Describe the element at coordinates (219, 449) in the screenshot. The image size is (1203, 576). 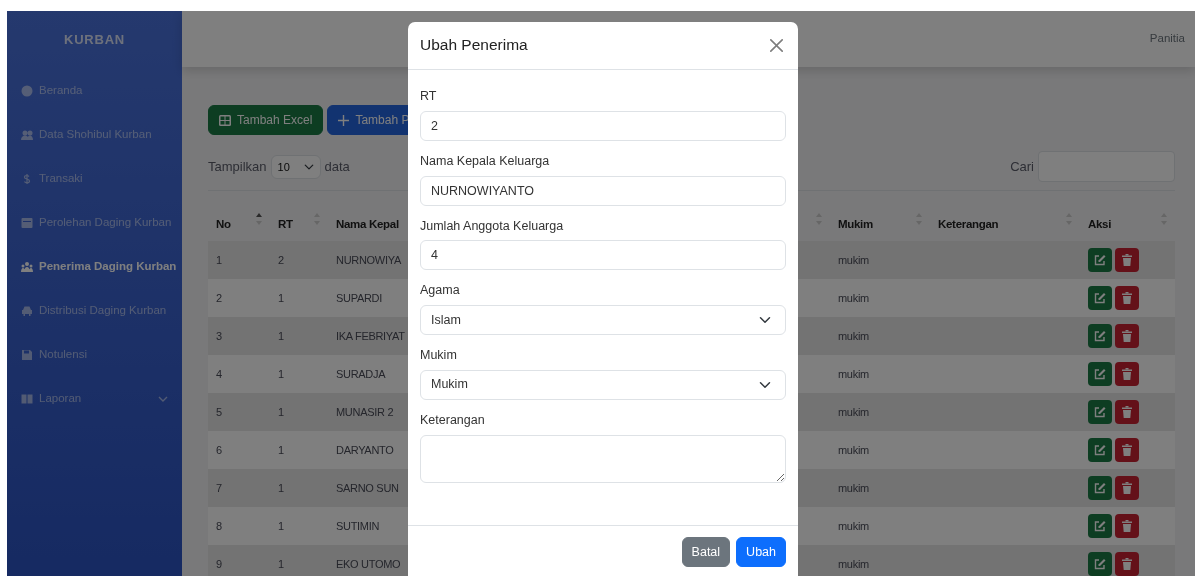
I see `table-cell: 6` at that location.